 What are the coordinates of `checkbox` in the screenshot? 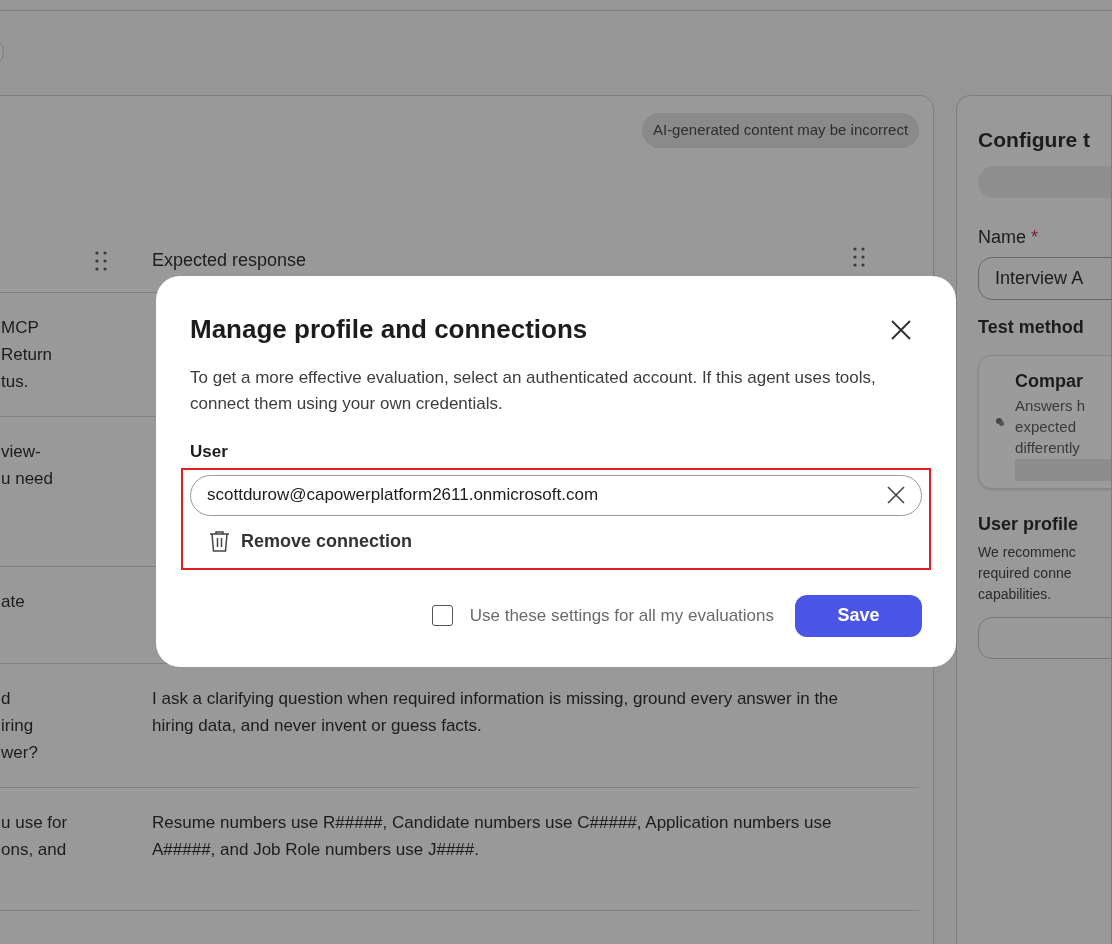 It's located at (442, 615).